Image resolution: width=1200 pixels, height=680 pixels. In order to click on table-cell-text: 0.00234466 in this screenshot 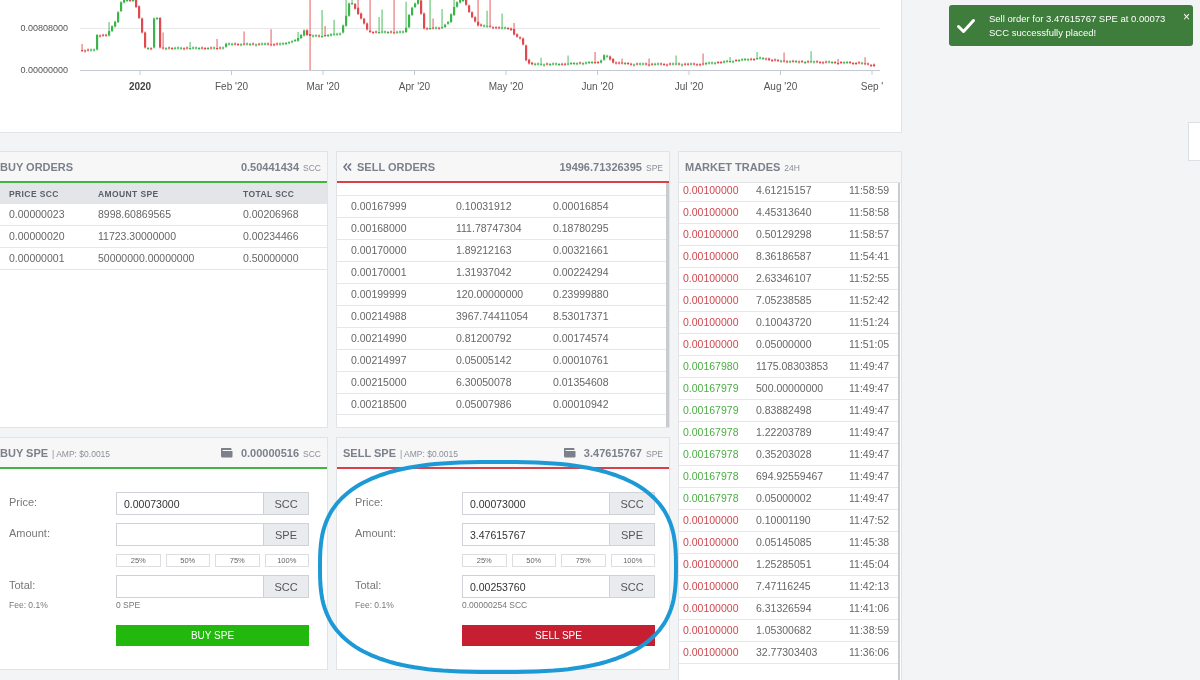, I will do `click(271, 236)`.